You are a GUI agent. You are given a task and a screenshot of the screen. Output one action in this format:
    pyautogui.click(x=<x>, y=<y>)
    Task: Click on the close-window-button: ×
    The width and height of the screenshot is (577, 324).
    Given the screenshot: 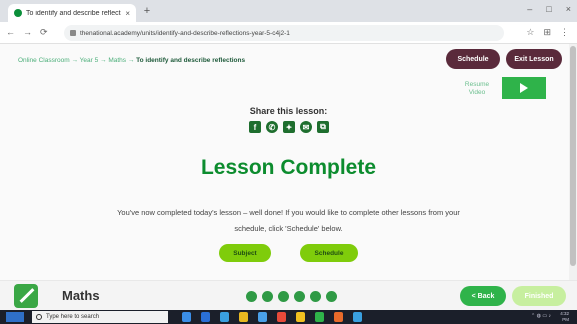 What is the action you would take?
    pyautogui.click(x=568, y=9)
    